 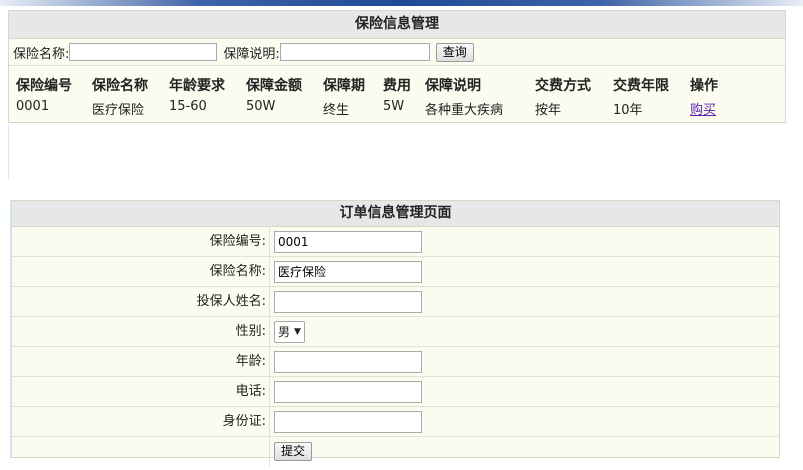 What do you see at coordinates (401, 3) in the screenshot?
I see `top-accent-strip` at bounding box center [401, 3].